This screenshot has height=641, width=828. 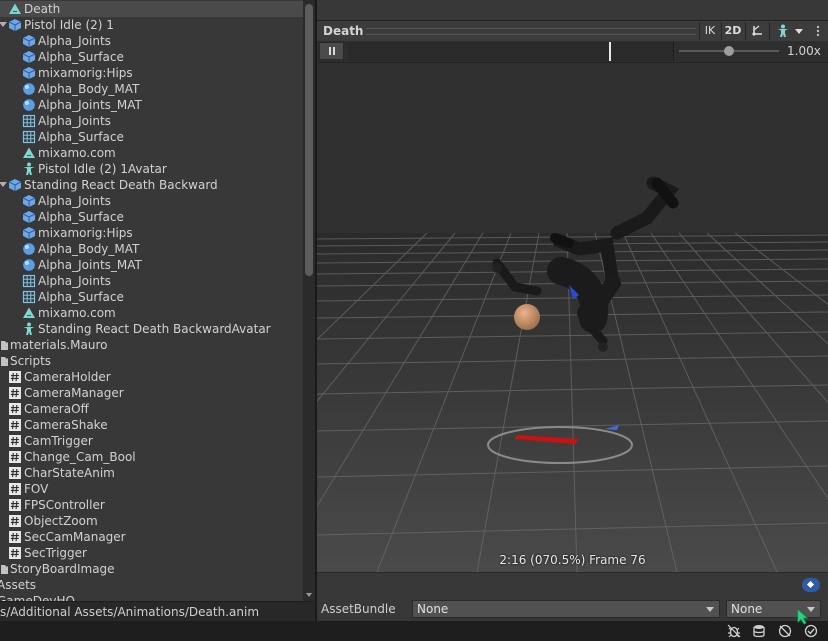 What do you see at coordinates (151, 473) in the screenshot?
I see `project-item: CharStateAnim` at bounding box center [151, 473].